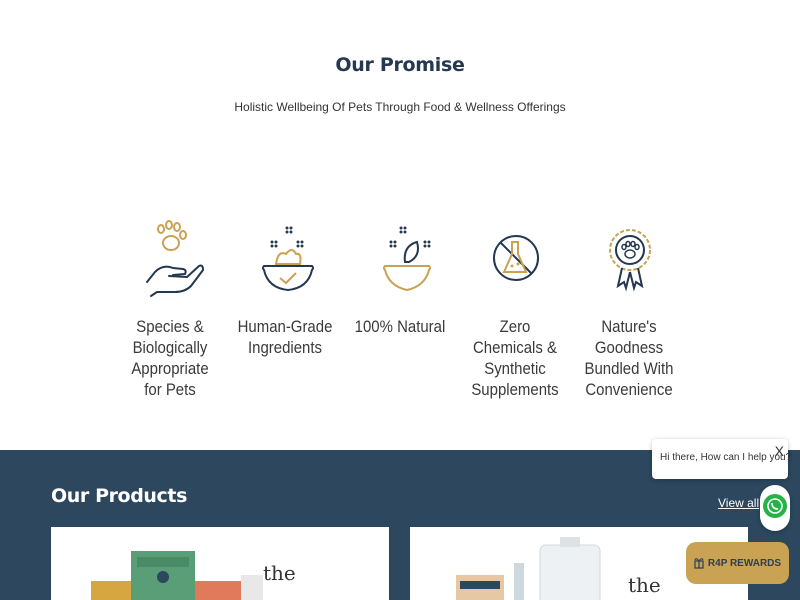 The width and height of the screenshot is (800, 600). What do you see at coordinates (175, 258) in the screenshot?
I see `paw-hand-icon` at bounding box center [175, 258].